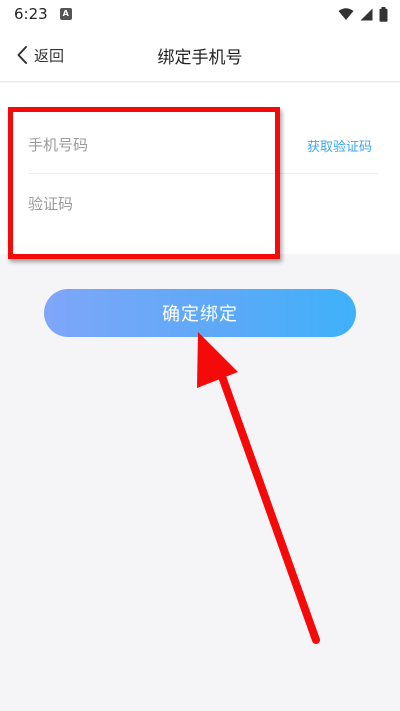 Image resolution: width=400 pixels, height=711 pixels. What do you see at coordinates (49, 55) in the screenshot?
I see `back-label: 返回` at bounding box center [49, 55].